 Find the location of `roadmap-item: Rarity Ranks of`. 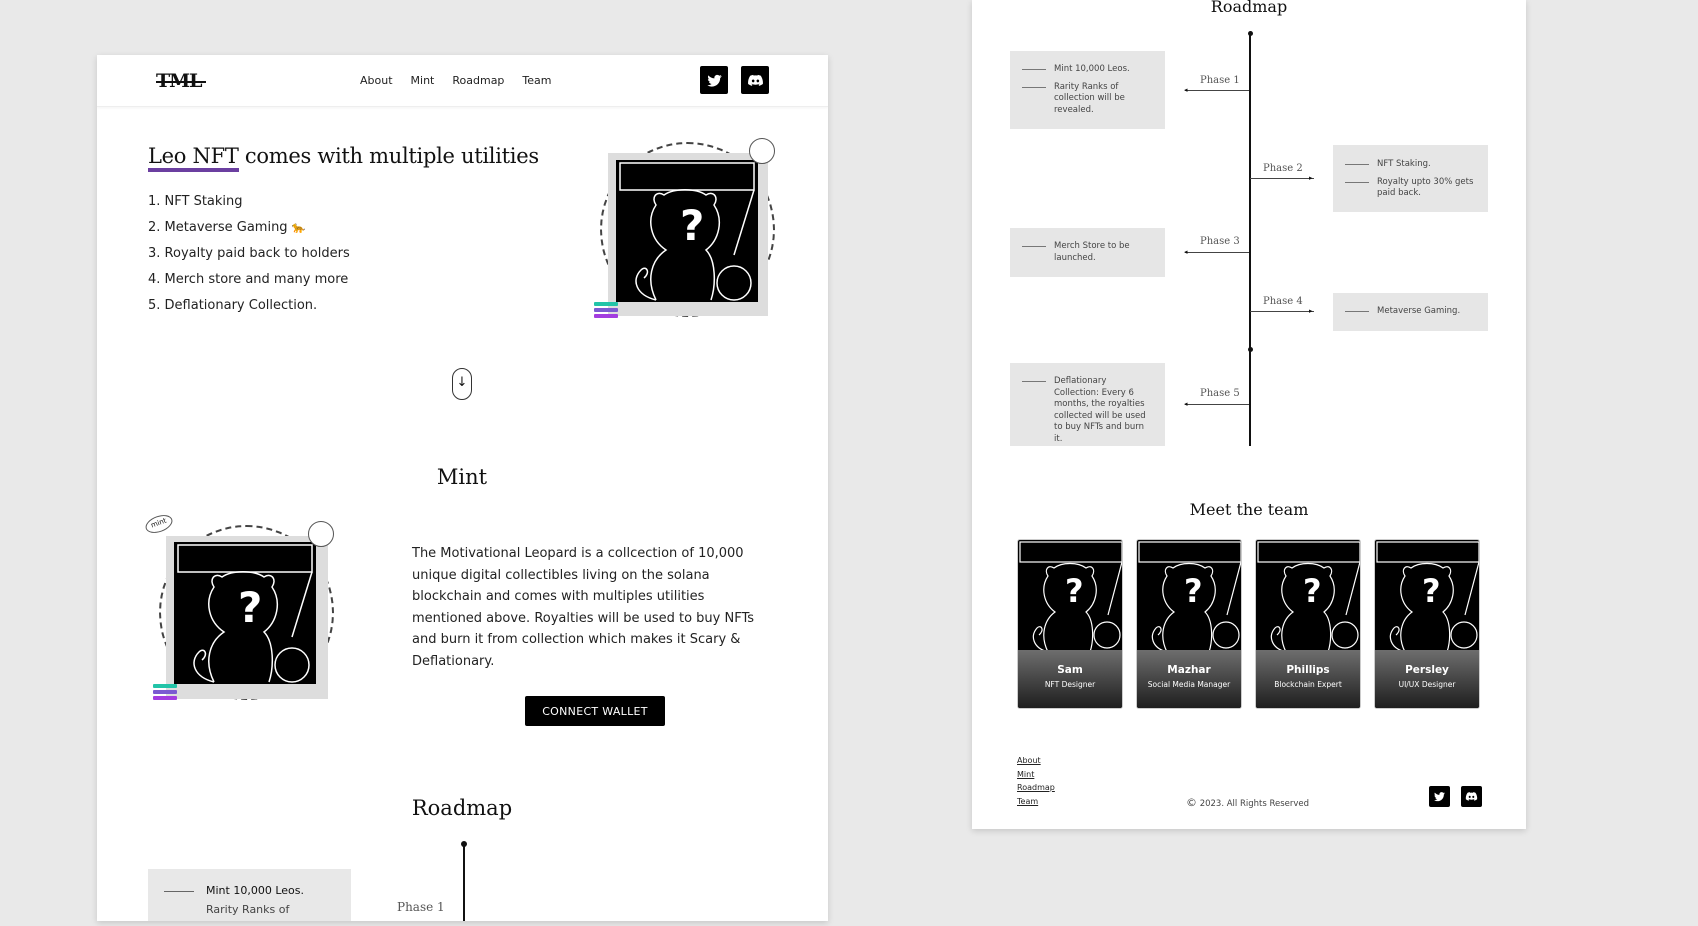

roadmap-item: Rarity Ranks of is located at coordinates (248, 909).